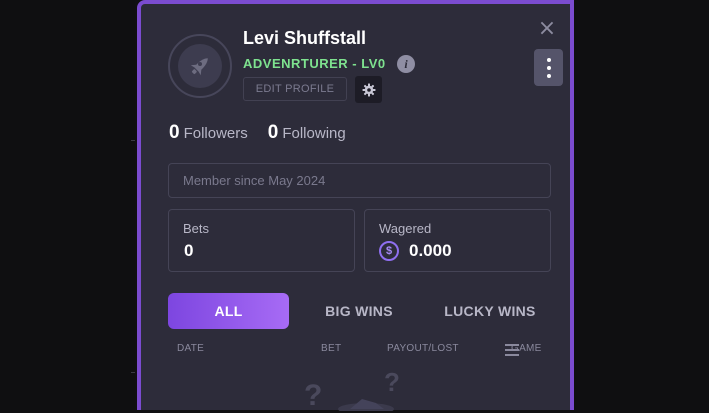 The width and height of the screenshot is (709, 413). I want to click on avatar, so click(200, 66).